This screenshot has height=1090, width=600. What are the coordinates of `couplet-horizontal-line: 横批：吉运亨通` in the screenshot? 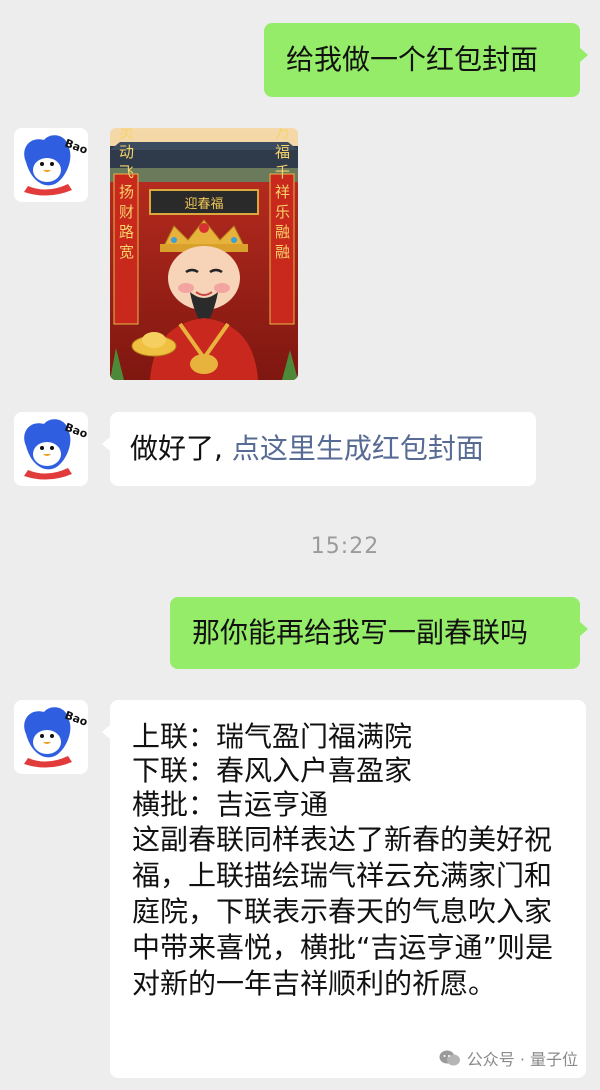 It's located at (230, 804).